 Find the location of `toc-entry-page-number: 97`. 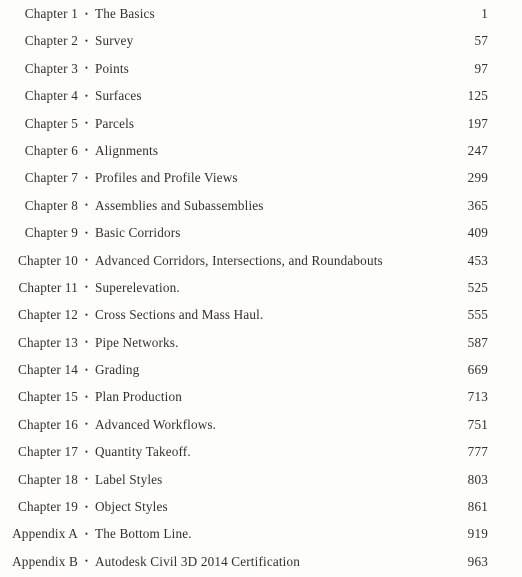

toc-entry-page-number: 97 is located at coordinates (469, 68).